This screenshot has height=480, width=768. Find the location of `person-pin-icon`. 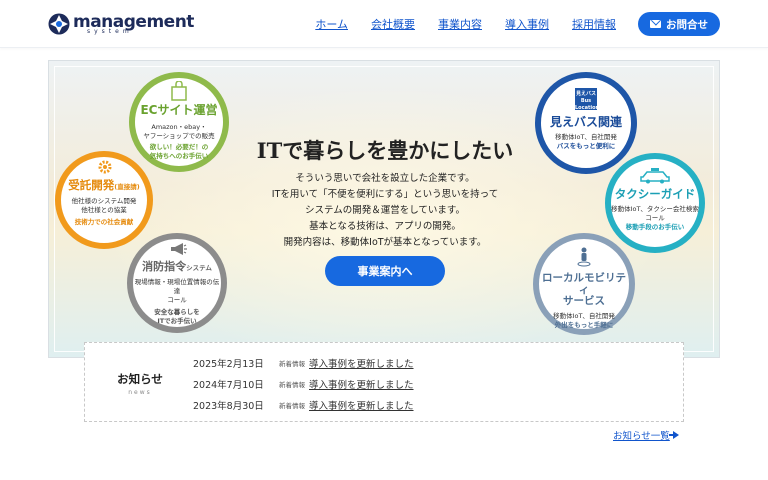

person-pin-icon is located at coordinates (584, 257).